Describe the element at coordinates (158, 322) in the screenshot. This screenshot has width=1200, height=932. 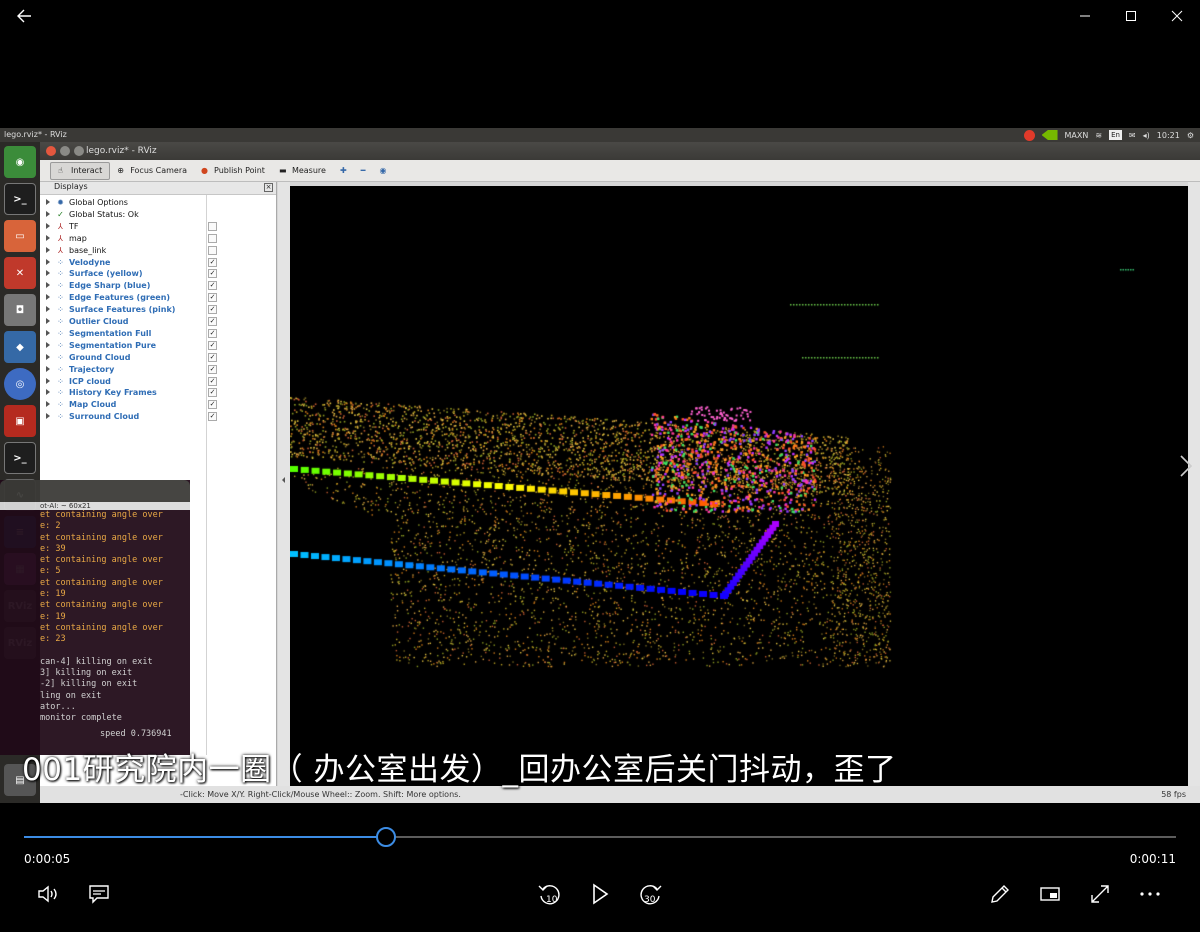
I see `display-item: ⁘ Outlier Cloud ✓` at that location.